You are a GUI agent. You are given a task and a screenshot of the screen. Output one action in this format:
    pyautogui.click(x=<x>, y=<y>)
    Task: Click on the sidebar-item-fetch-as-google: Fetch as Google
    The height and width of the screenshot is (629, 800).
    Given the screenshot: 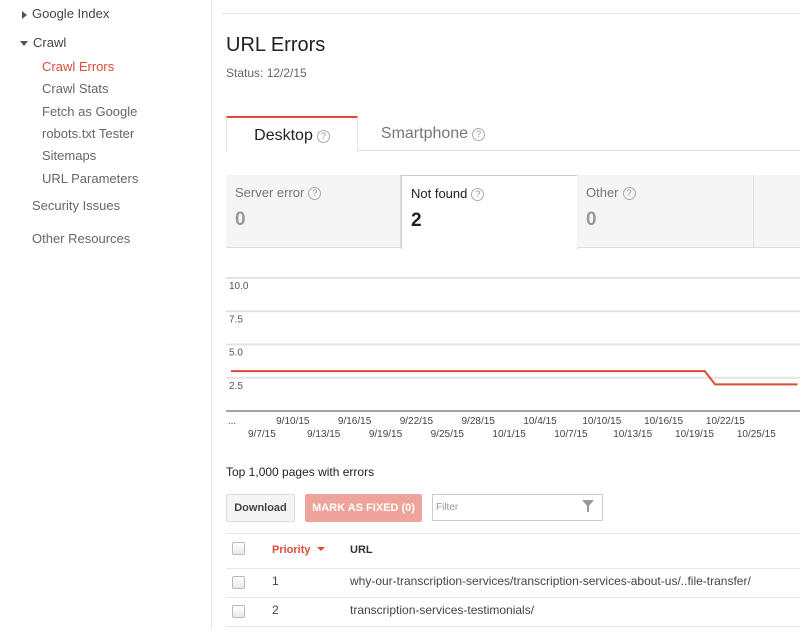 What is the action you would take?
    pyautogui.click(x=89, y=111)
    